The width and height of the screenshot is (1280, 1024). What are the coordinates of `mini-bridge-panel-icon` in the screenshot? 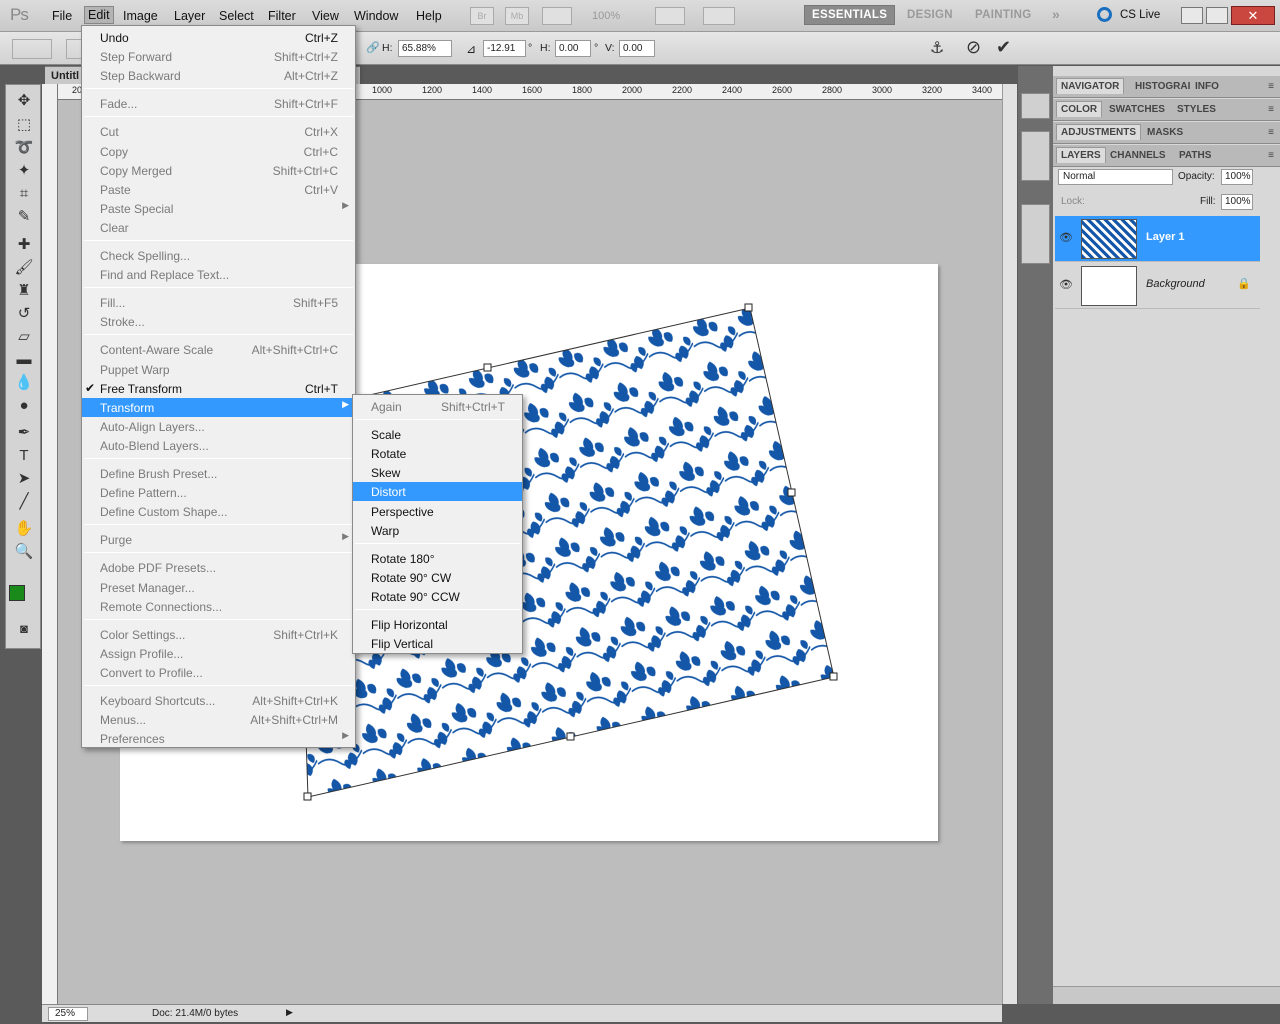 It's located at (1035, 106).